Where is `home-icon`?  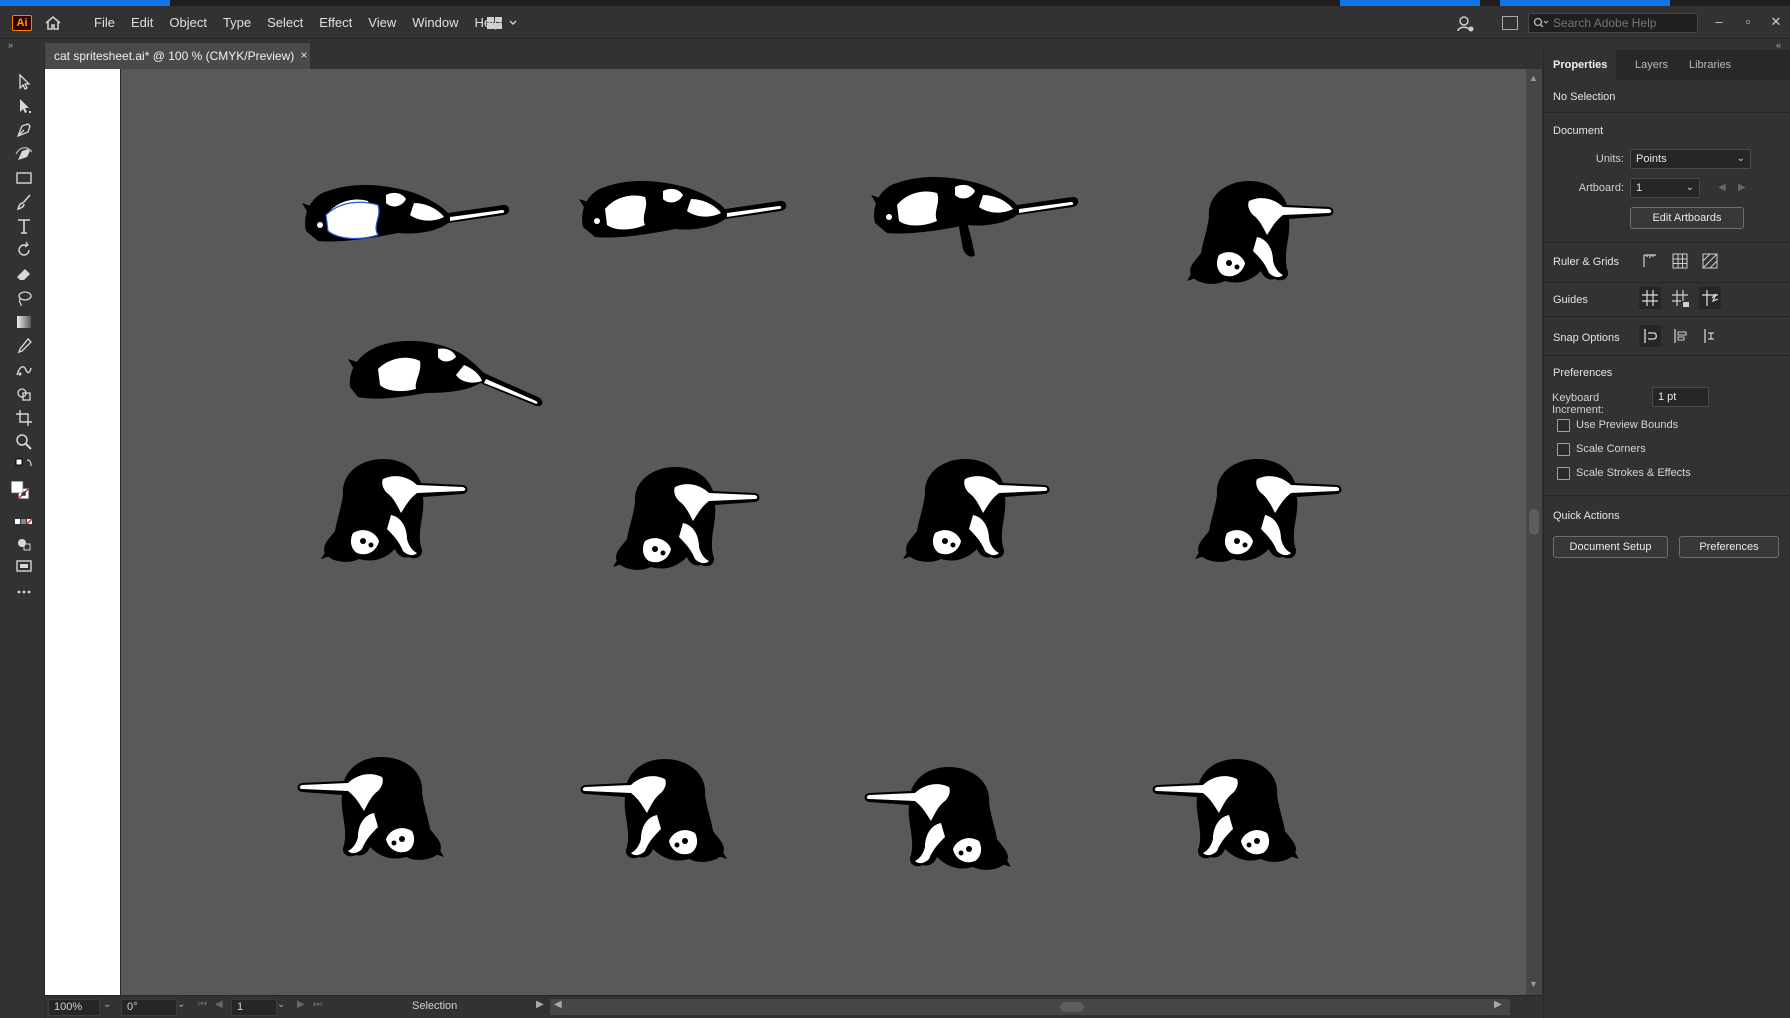
home-icon is located at coordinates (53, 23).